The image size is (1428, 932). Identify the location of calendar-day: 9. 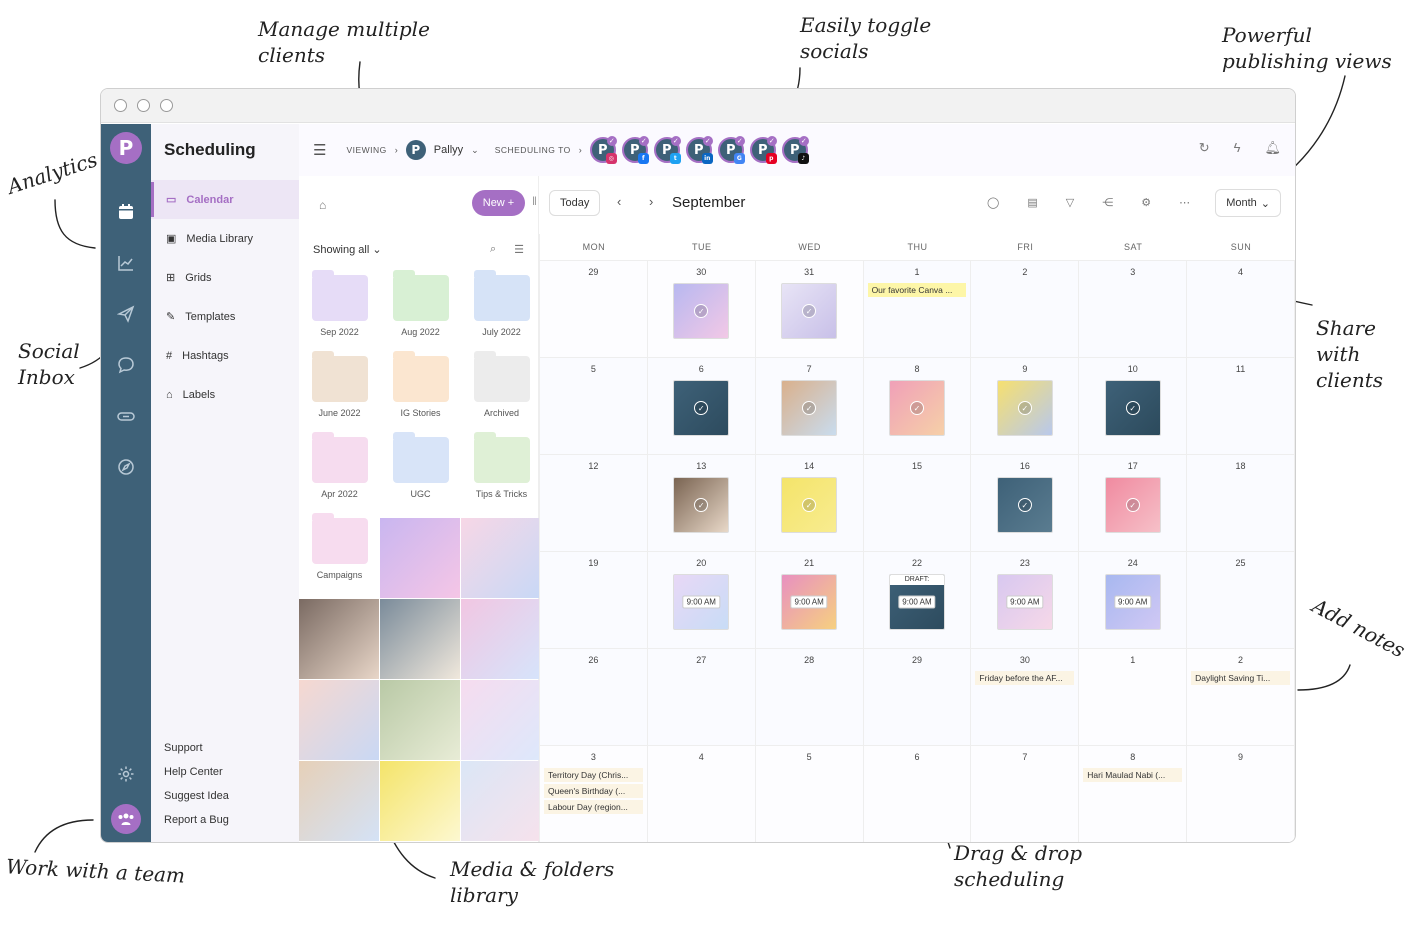
(1241, 793).